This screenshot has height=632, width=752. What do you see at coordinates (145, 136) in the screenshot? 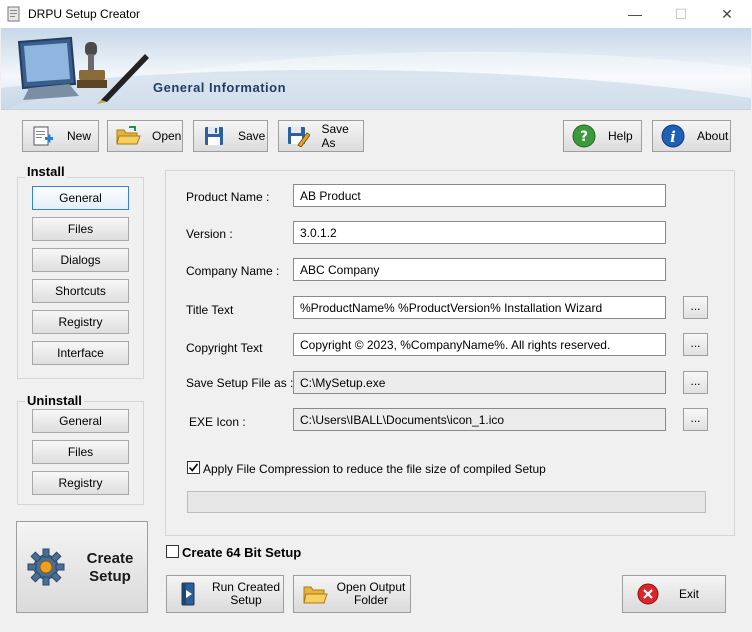
I see `open-button: Open` at bounding box center [145, 136].